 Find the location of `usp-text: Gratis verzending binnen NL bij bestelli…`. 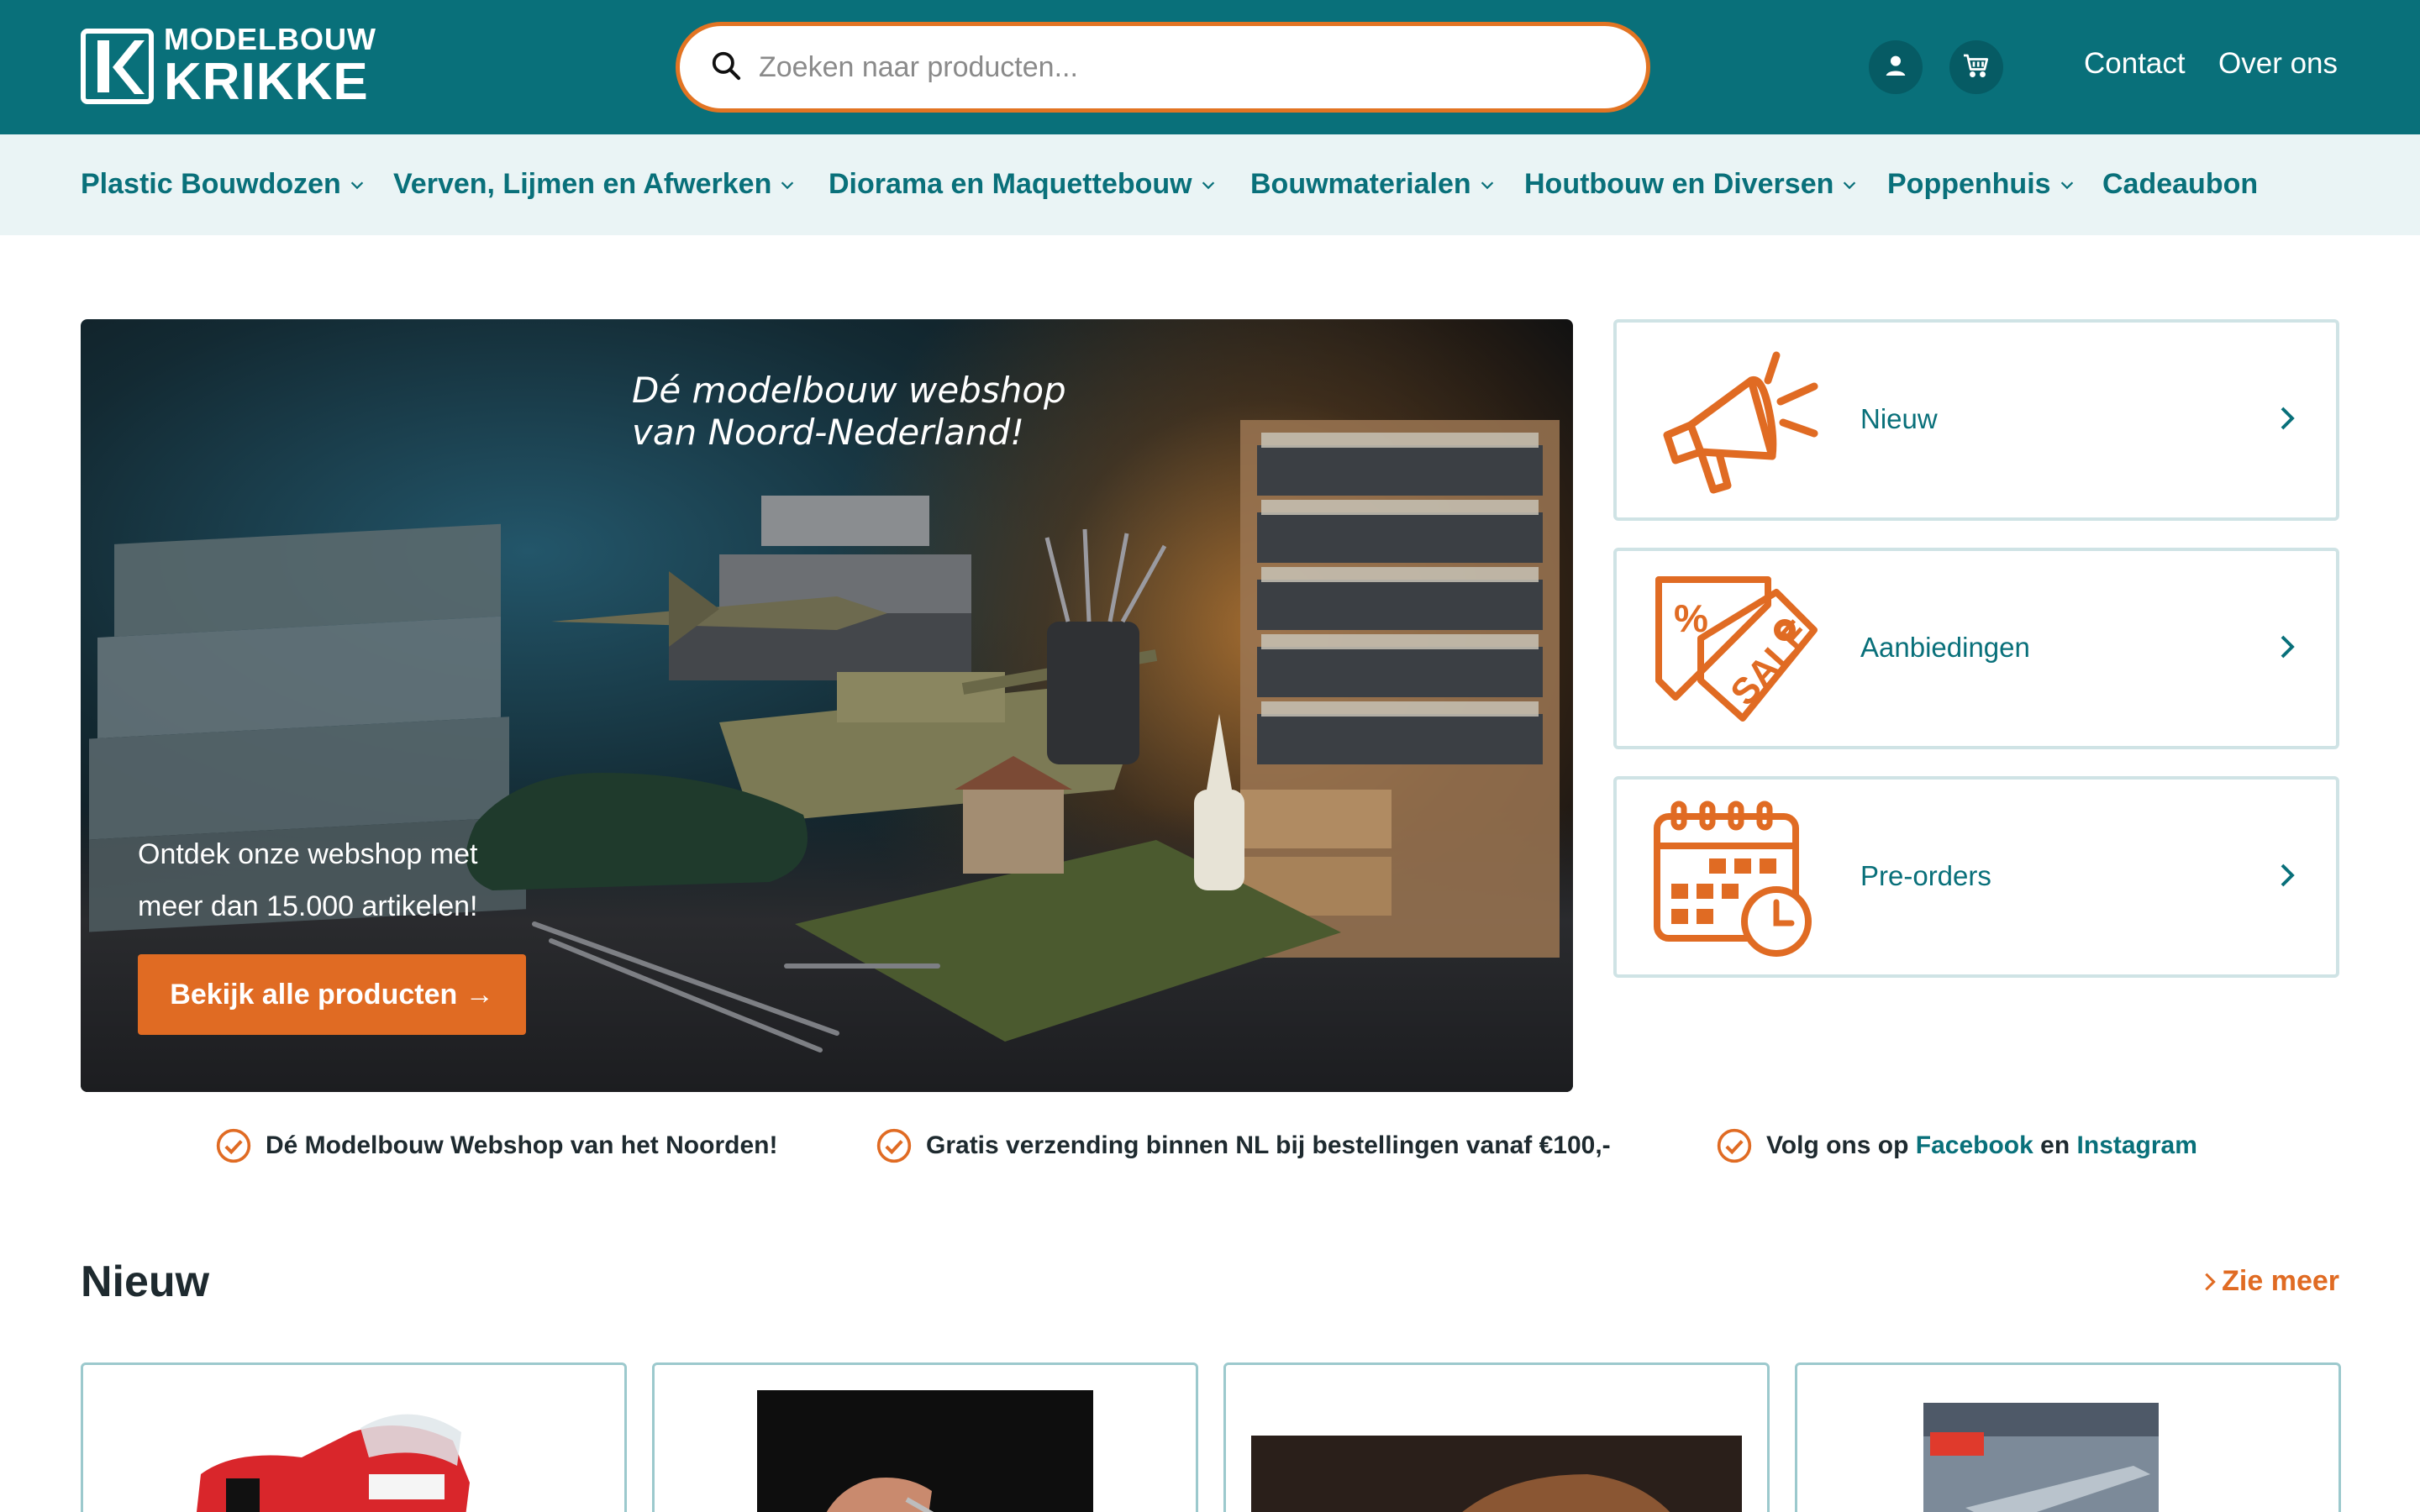

usp-text: Gratis verzending binnen NL bij bestelli… is located at coordinates (1268, 1145).